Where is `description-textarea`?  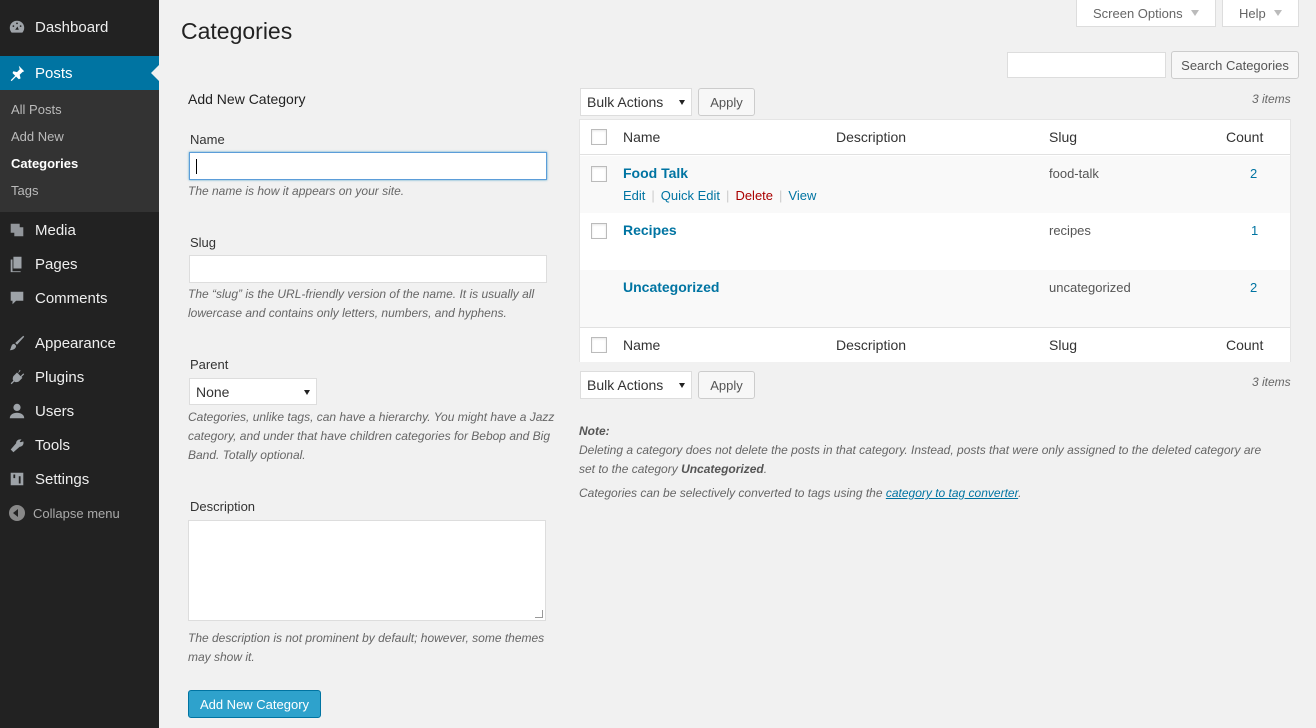 description-textarea is located at coordinates (367, 570).